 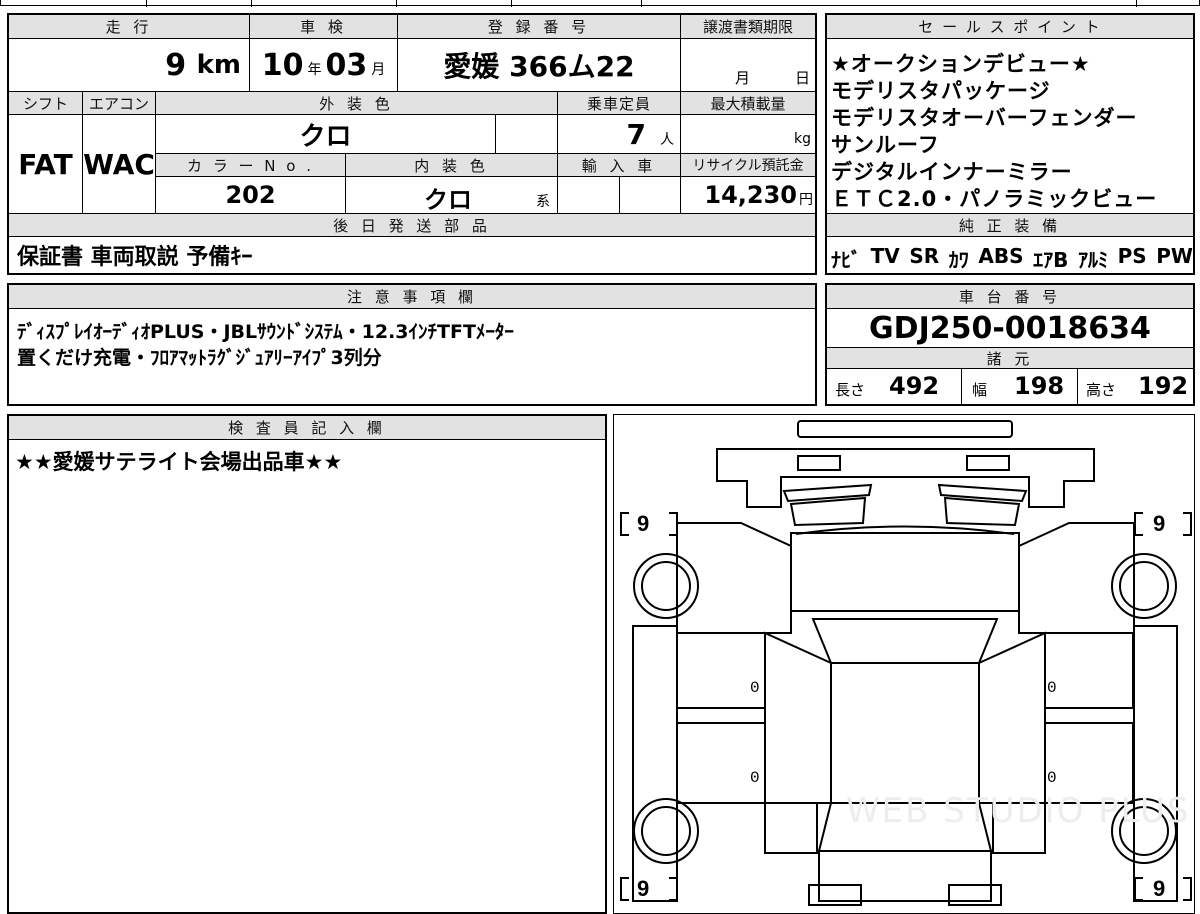 I want to click on exterior-color-label: 外 装 色, so click(x=356, y=103).